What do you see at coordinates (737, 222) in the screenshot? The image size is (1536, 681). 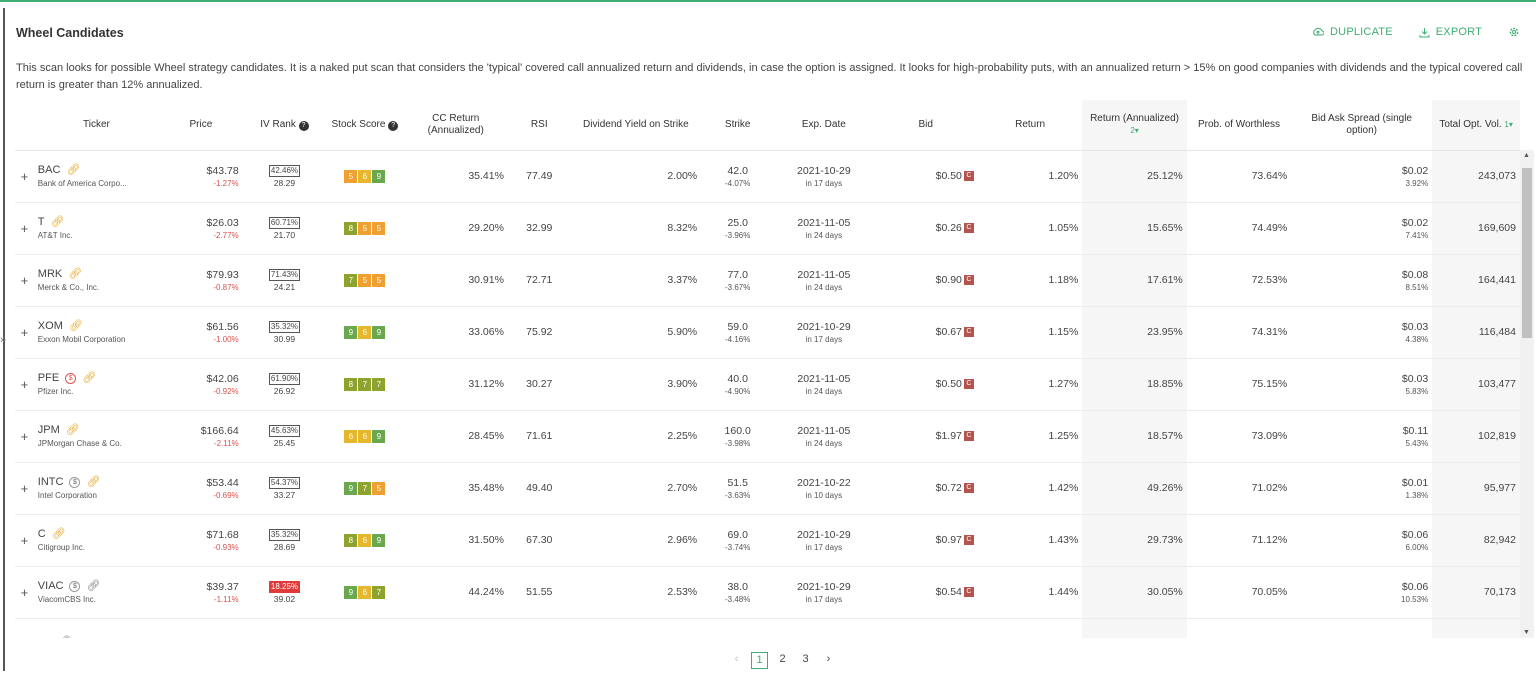 I see `strike: 25.0` at bounding box center [737, 222].